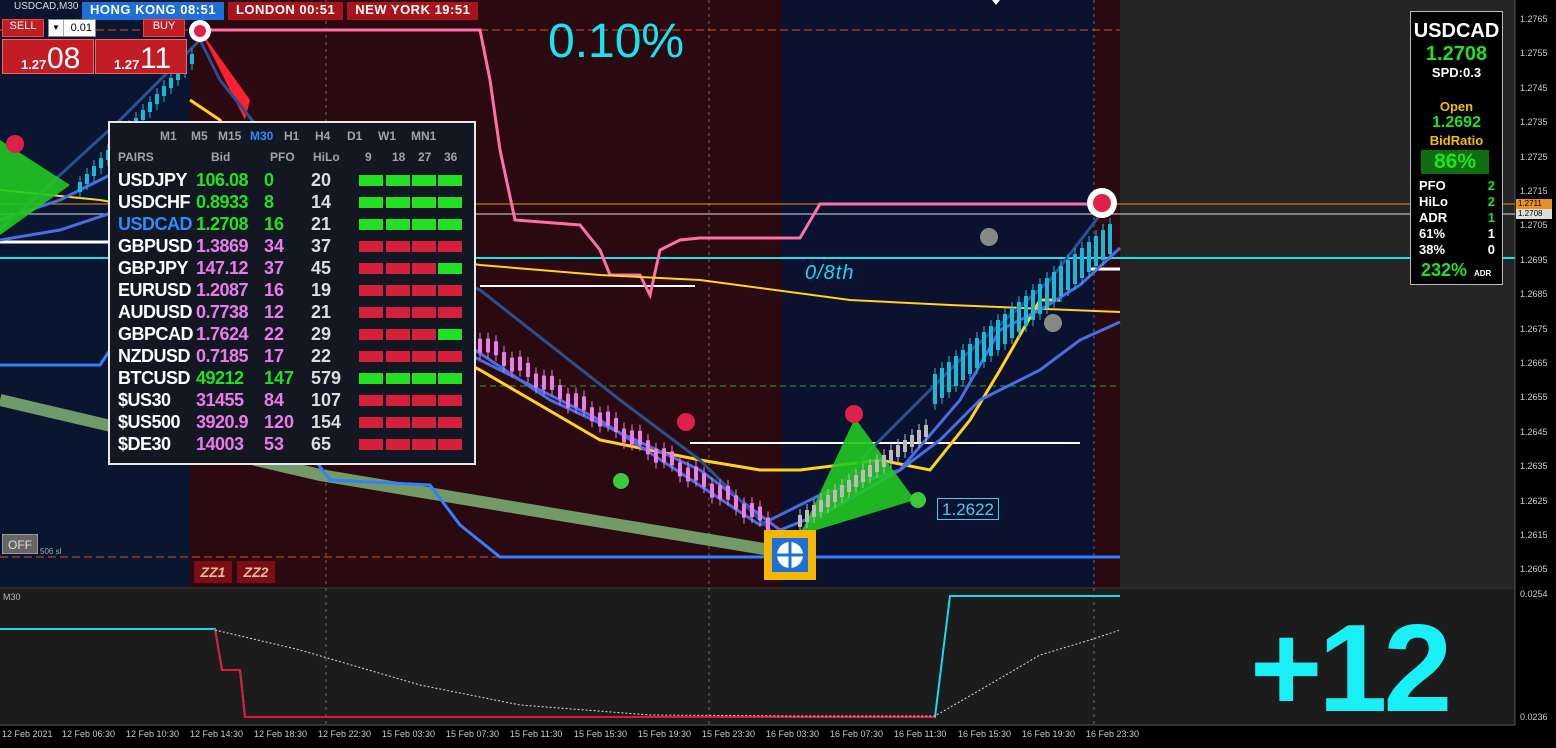 This screenshot has width=1556, height=748. I want to click on header-pfo: PFO, so click(282, 157).